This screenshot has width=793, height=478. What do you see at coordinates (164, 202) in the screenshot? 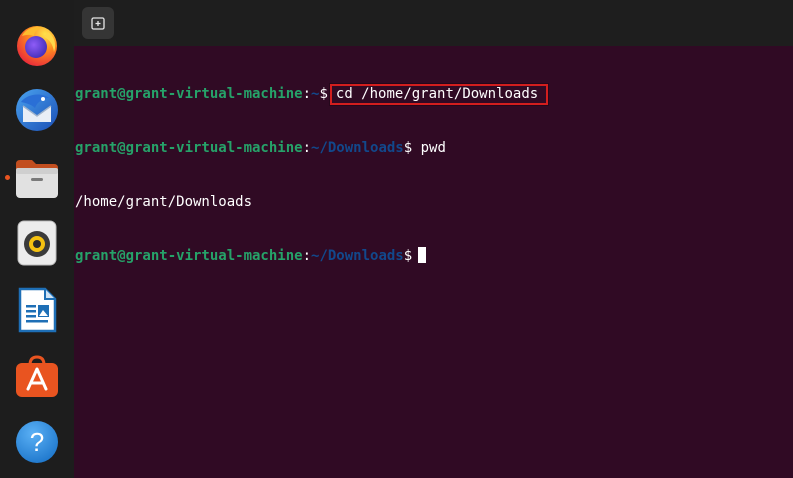
I see `command-output: /home/grant/Downloads` at bounding box center [164, 202].